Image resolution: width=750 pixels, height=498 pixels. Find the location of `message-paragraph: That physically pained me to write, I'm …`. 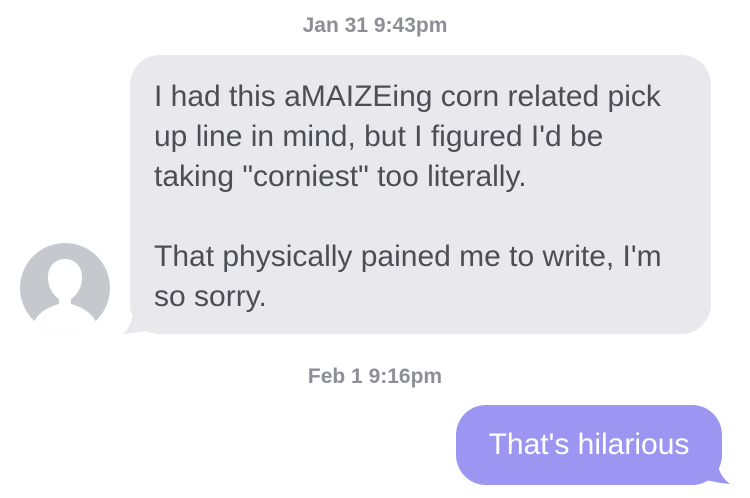

message-paragraph: That physically pained me to write, I'm … is located at coordinates (408, 276).